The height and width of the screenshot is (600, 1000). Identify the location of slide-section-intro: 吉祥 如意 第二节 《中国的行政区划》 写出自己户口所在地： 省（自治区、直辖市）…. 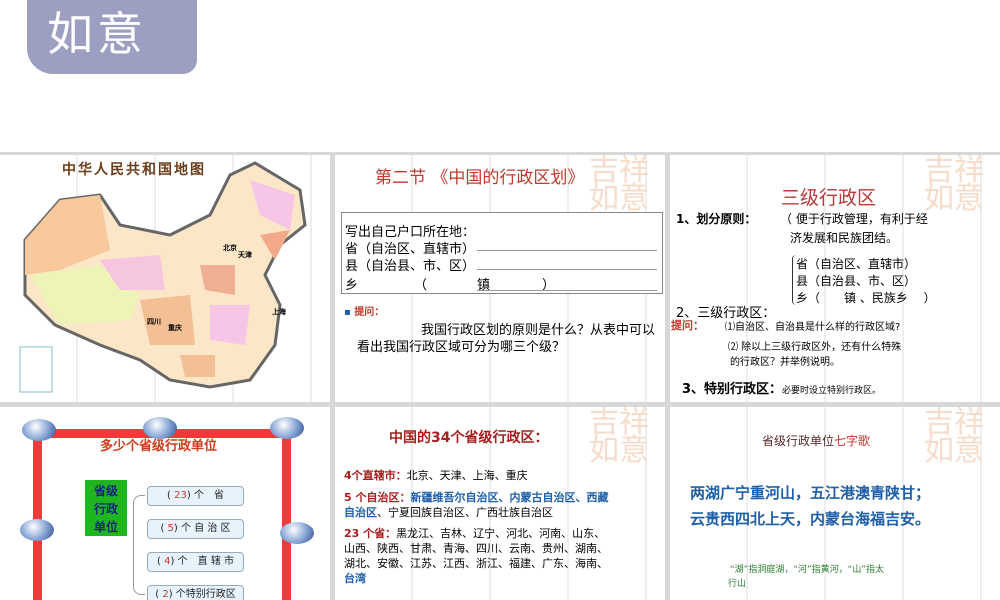
(500, 278).